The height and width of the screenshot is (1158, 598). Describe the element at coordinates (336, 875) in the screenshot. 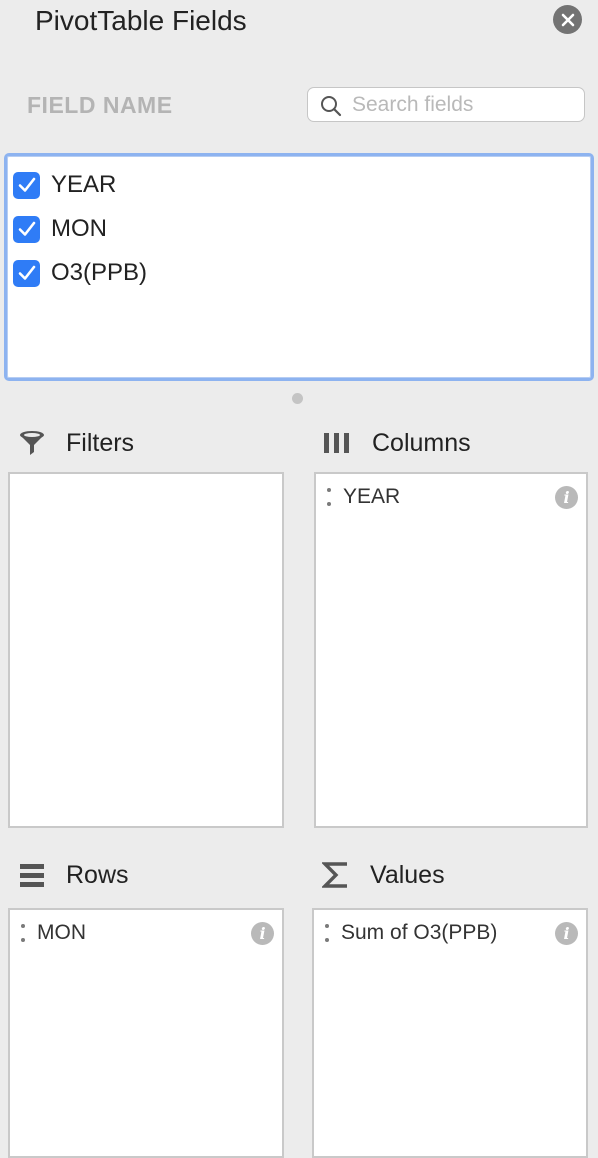

I see `sigma-icon` at that location.